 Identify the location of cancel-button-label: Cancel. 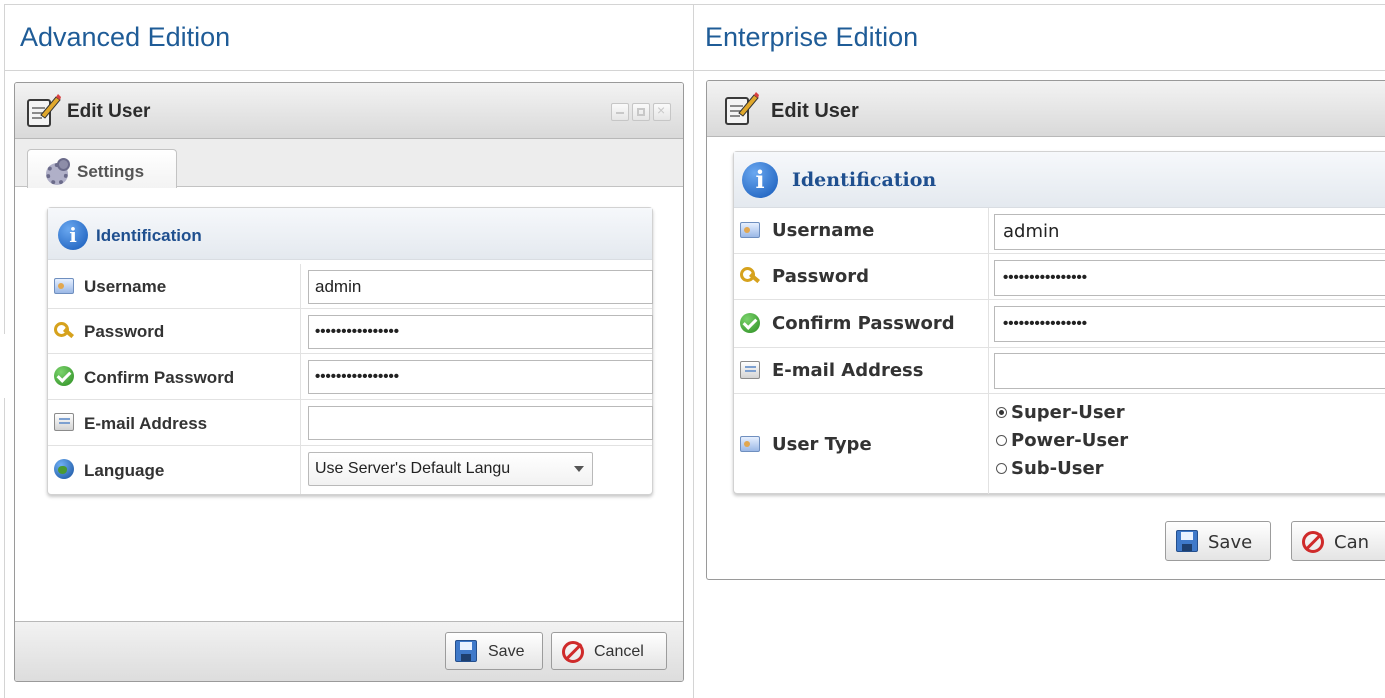
(619, 651).